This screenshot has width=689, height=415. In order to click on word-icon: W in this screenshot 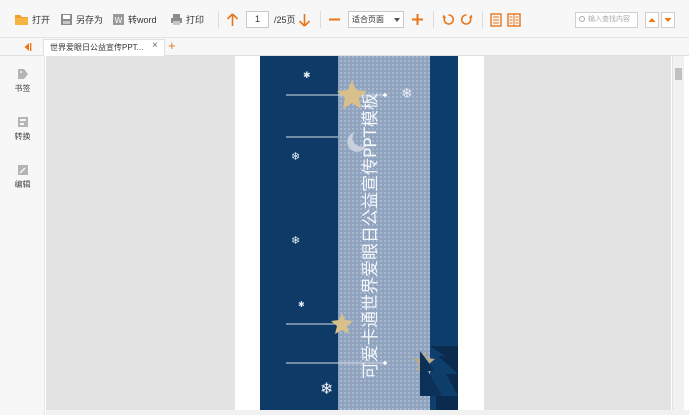, I will do `click(118, 19)`.